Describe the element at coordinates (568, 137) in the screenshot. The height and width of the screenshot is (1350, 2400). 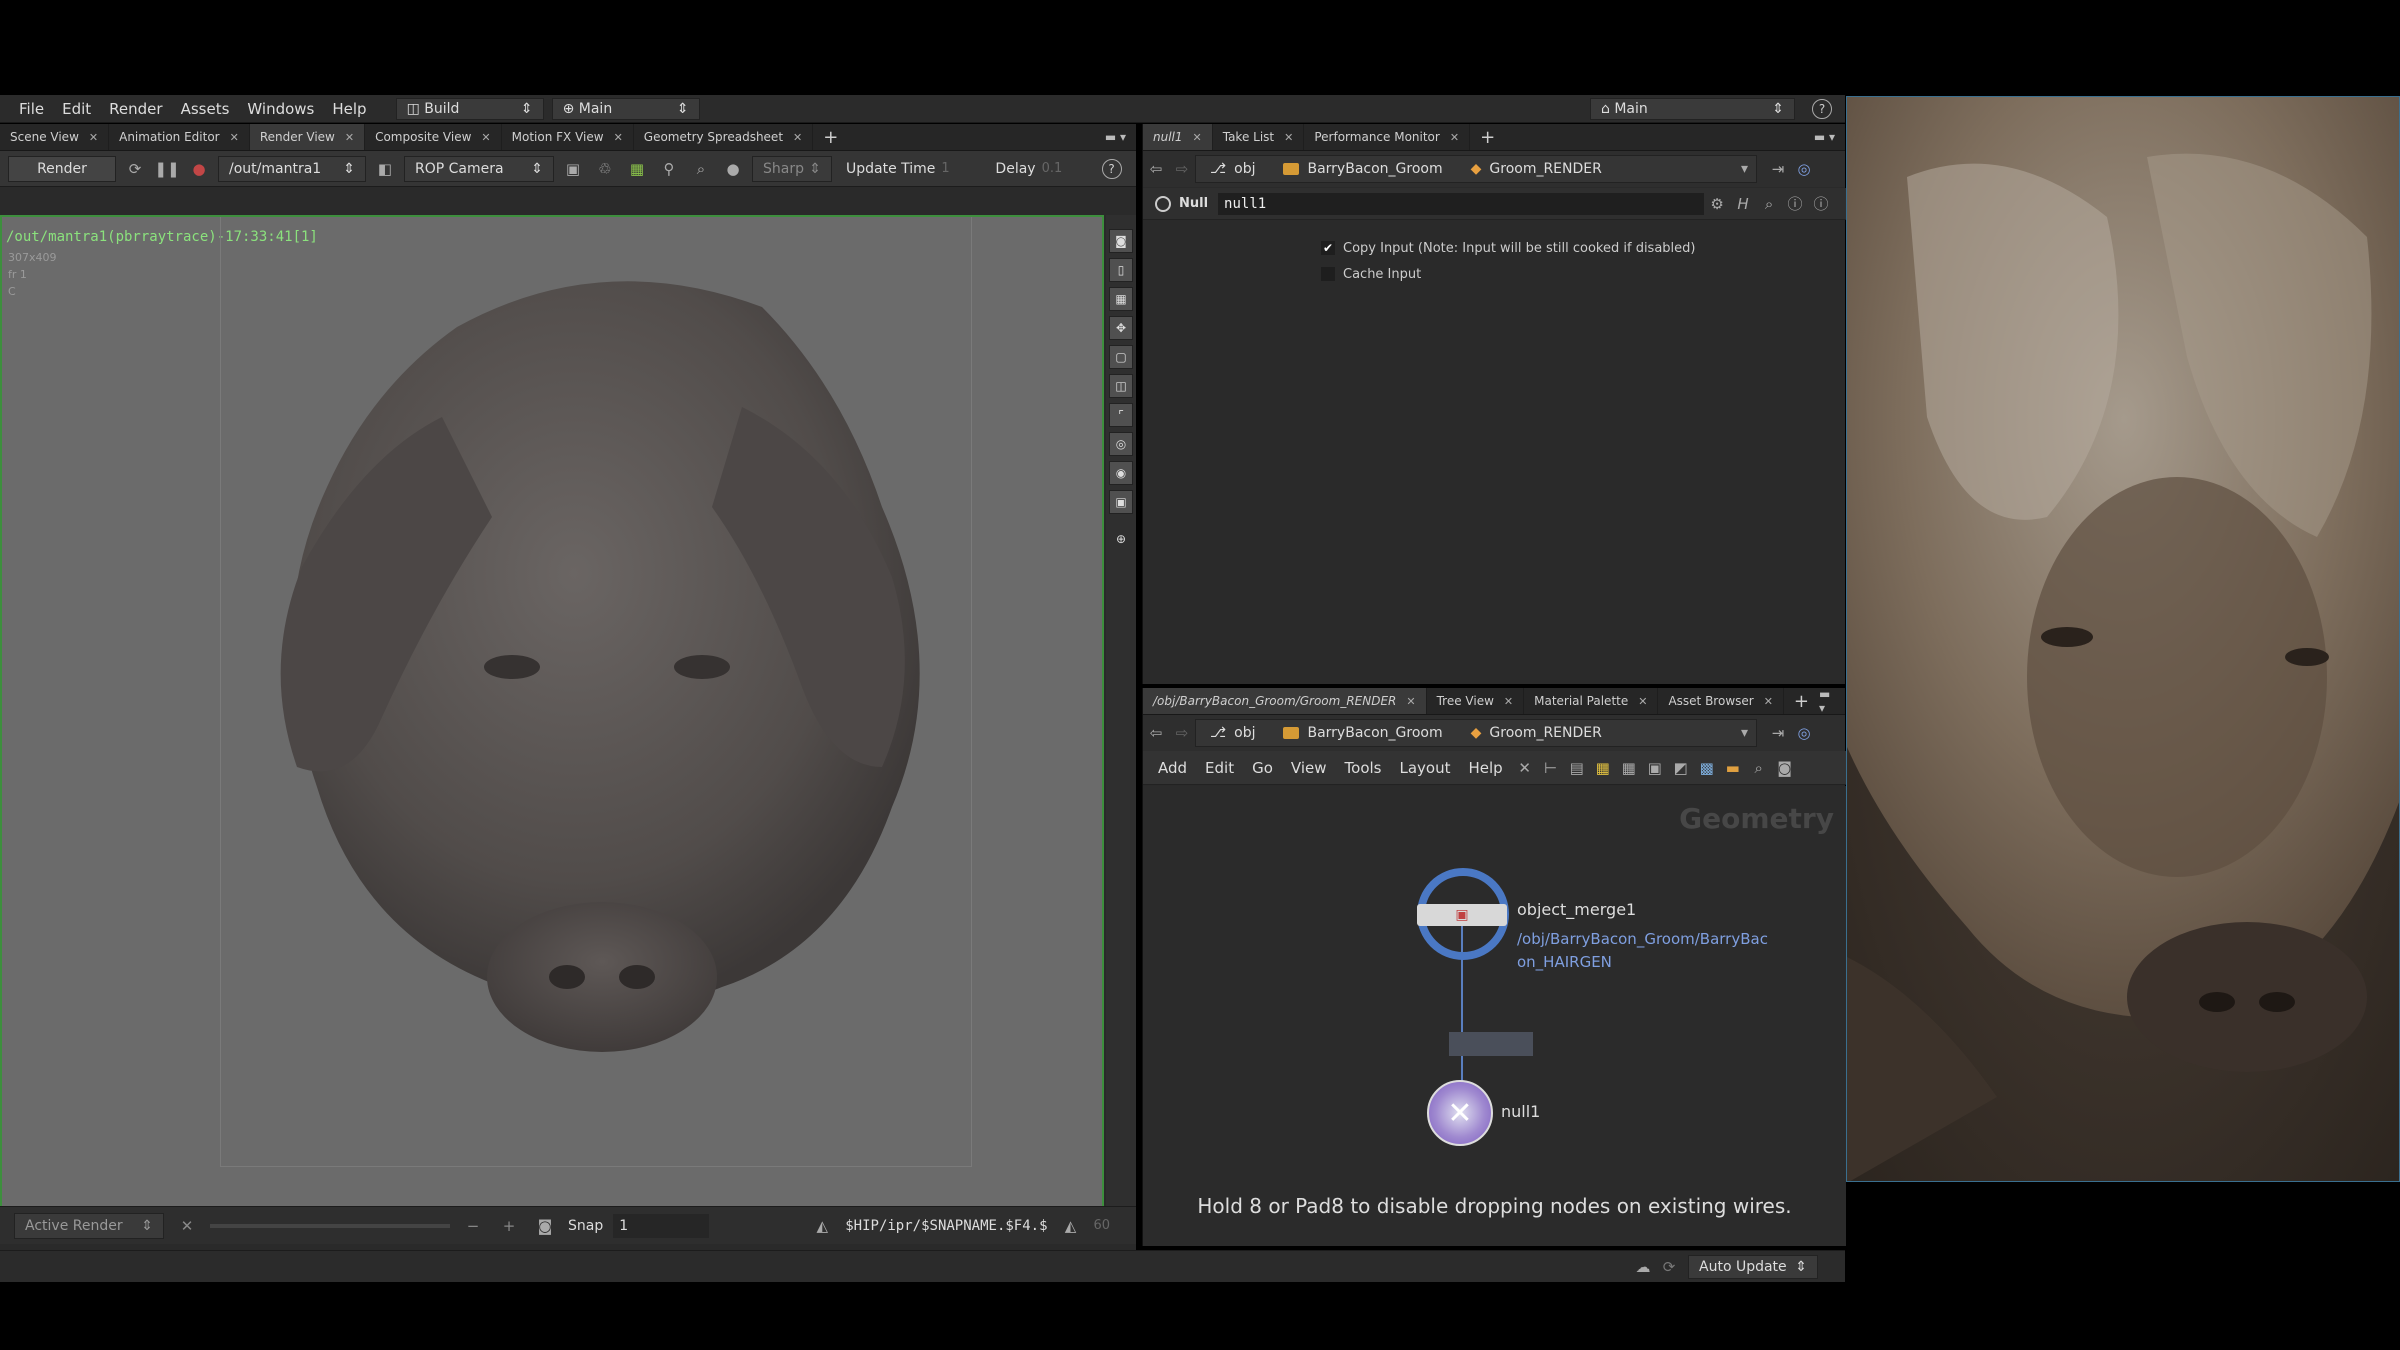
I see `tab-motion-fx-view: Motion FX View ✕` at that location.